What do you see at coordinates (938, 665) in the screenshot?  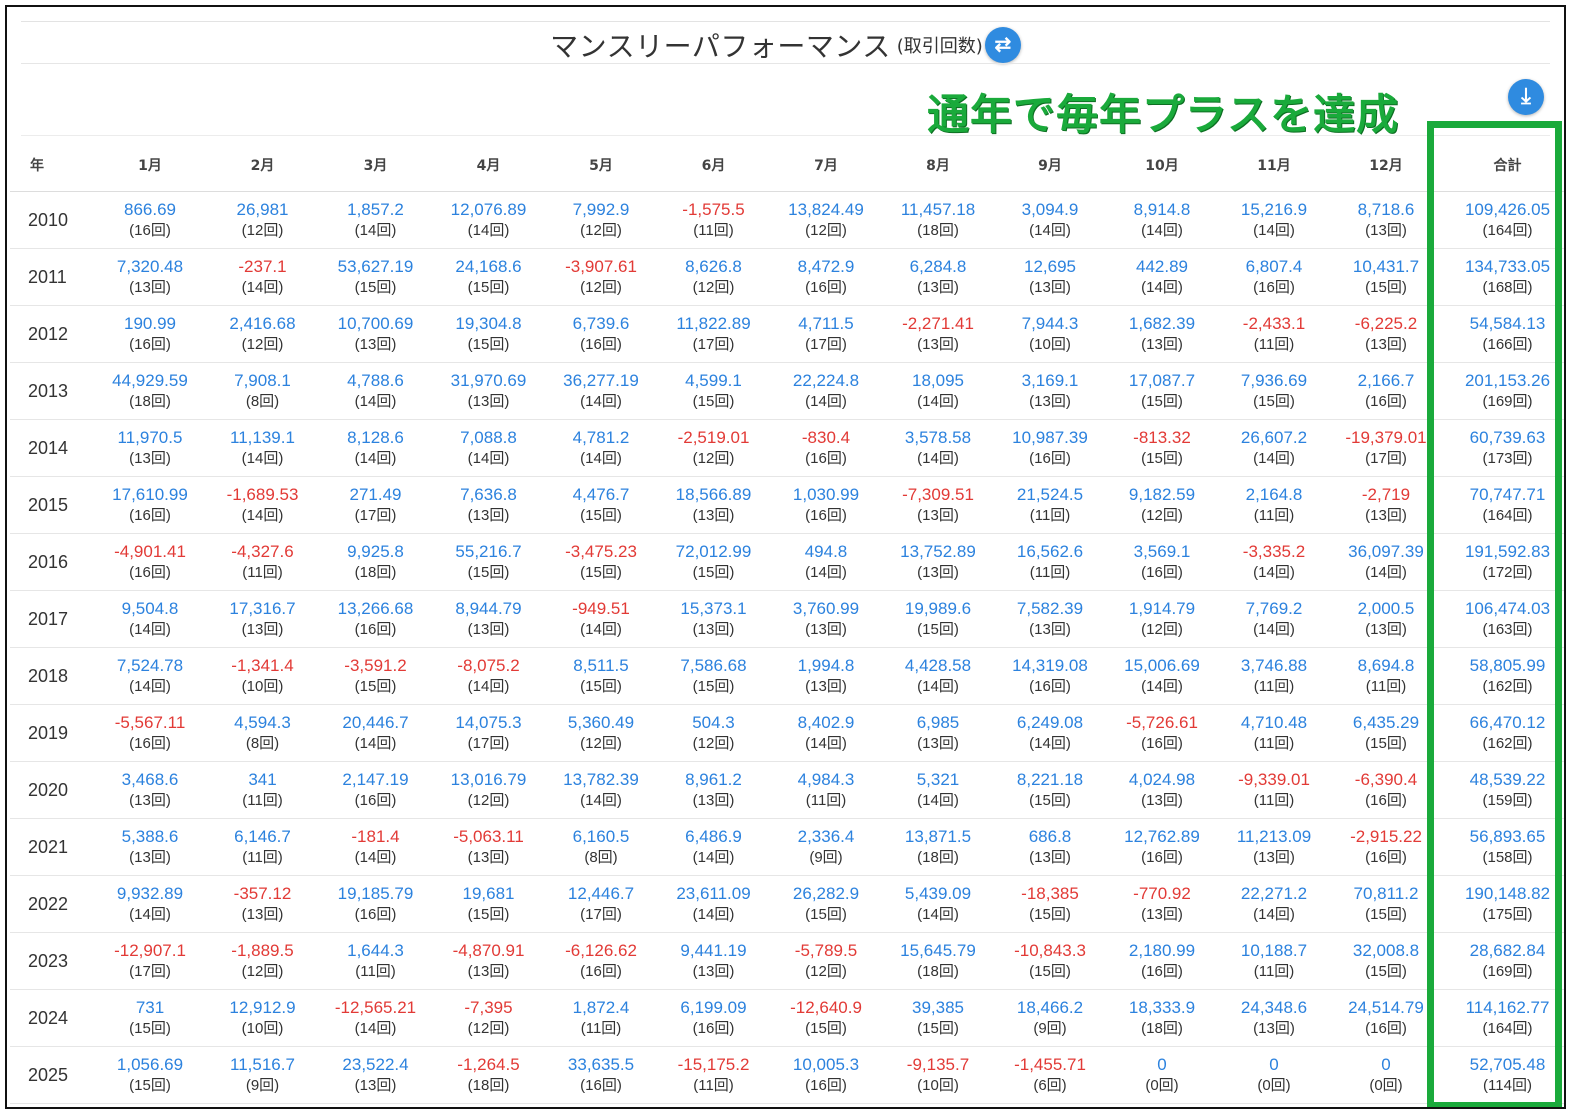 I see `profit-value: 4,428.58` at bounding box center [938, 665].